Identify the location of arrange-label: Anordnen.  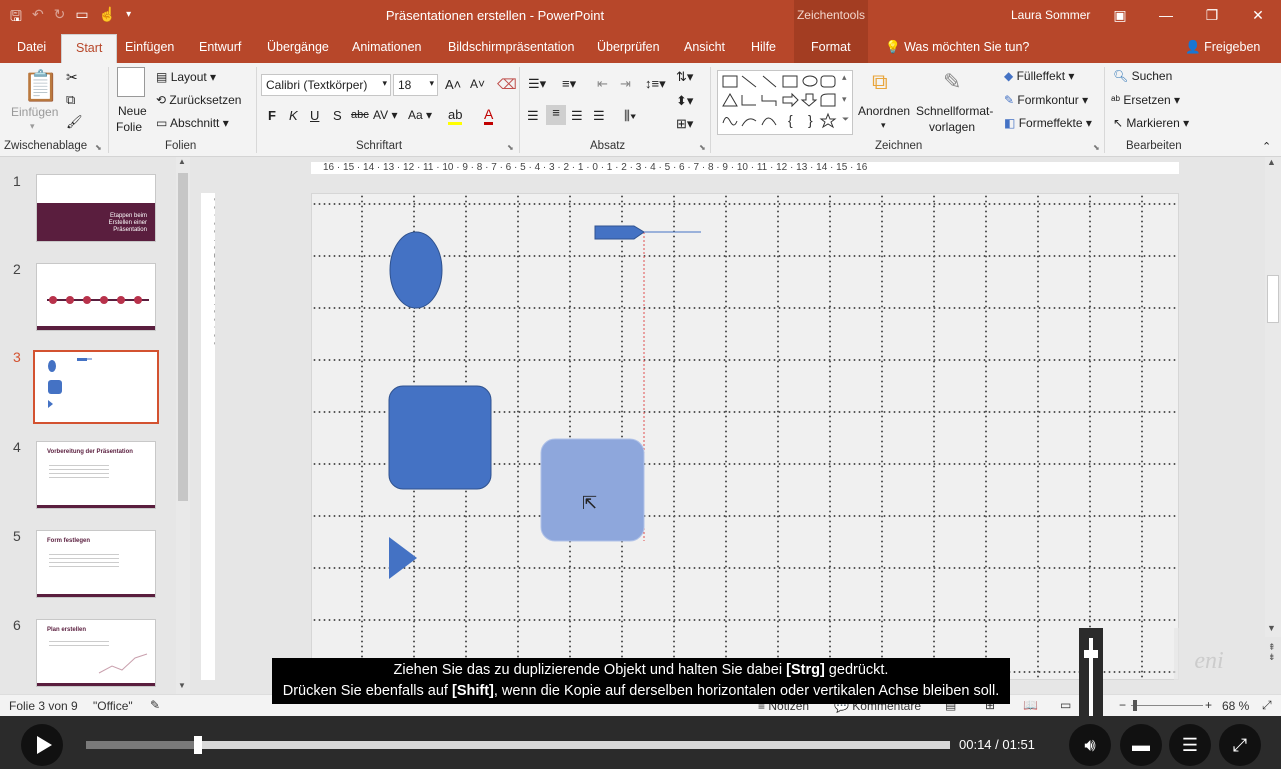
(884, 111).